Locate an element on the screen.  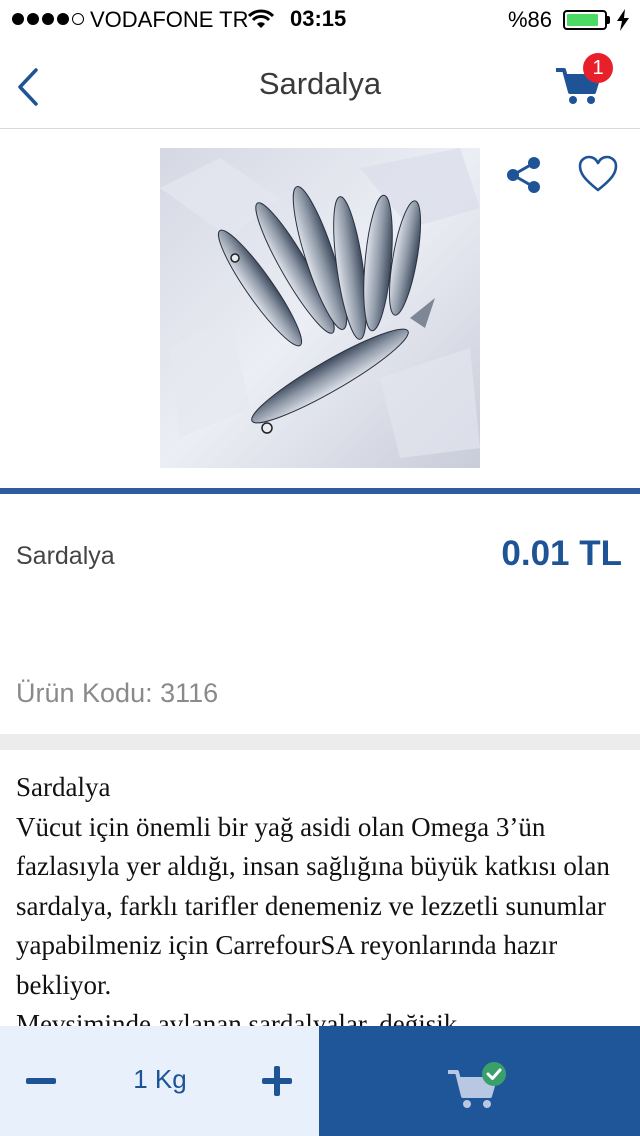
wifi-icon is located at coordinates (261, 18).